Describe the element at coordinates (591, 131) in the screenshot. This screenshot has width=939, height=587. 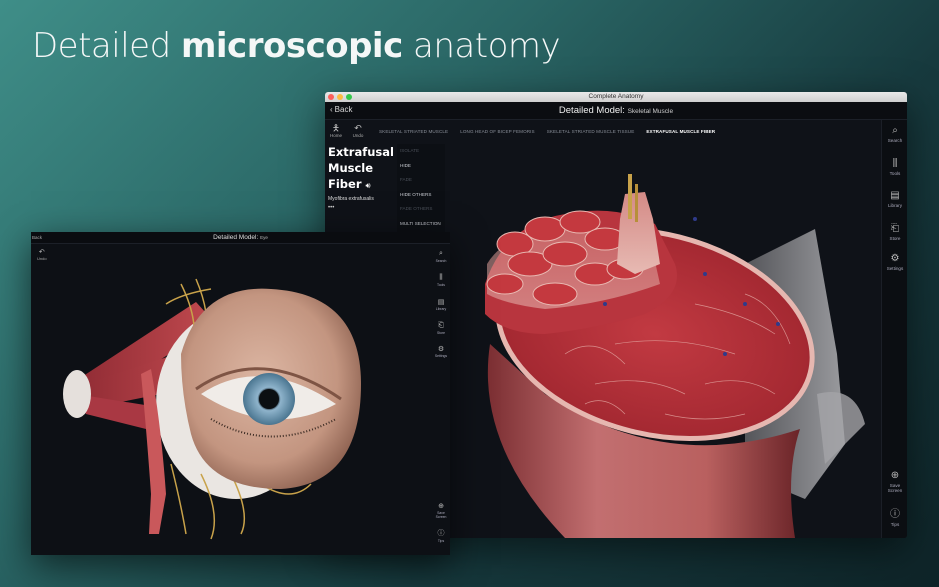
I see `breadcrumb-item: SKELETAL STRIATED MUSCLE TISSUE` at that location.